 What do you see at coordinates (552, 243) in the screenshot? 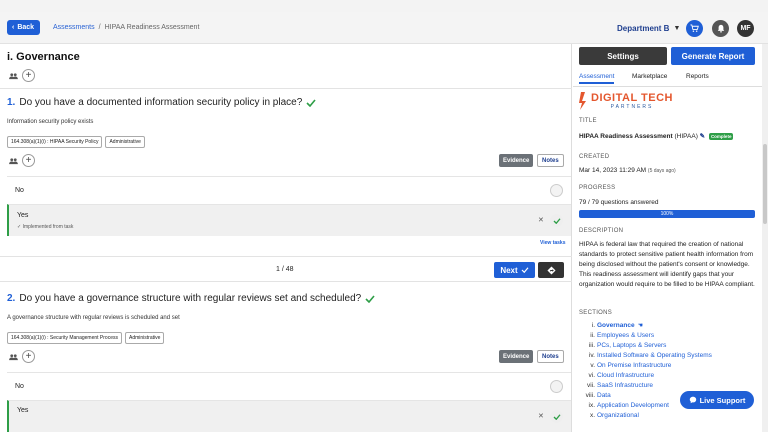
I see `view-tasks-link: View tasks` at bounding box center [552, 243].